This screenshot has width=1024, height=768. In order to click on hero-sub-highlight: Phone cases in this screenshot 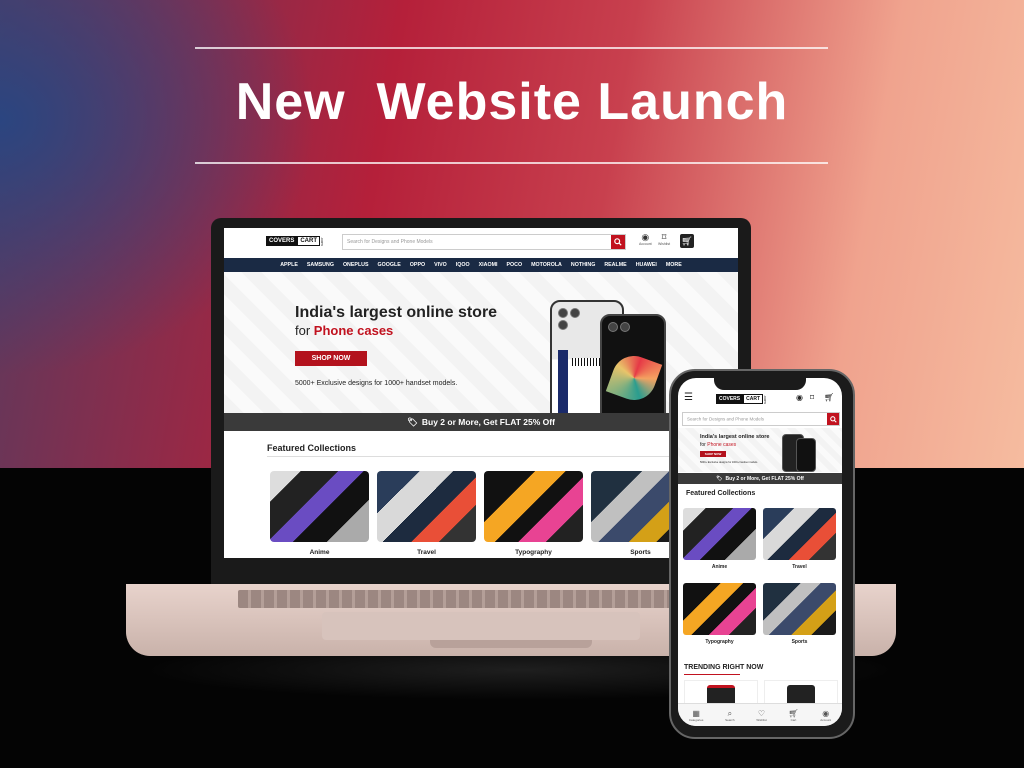, I will do `click(353, 330)`.